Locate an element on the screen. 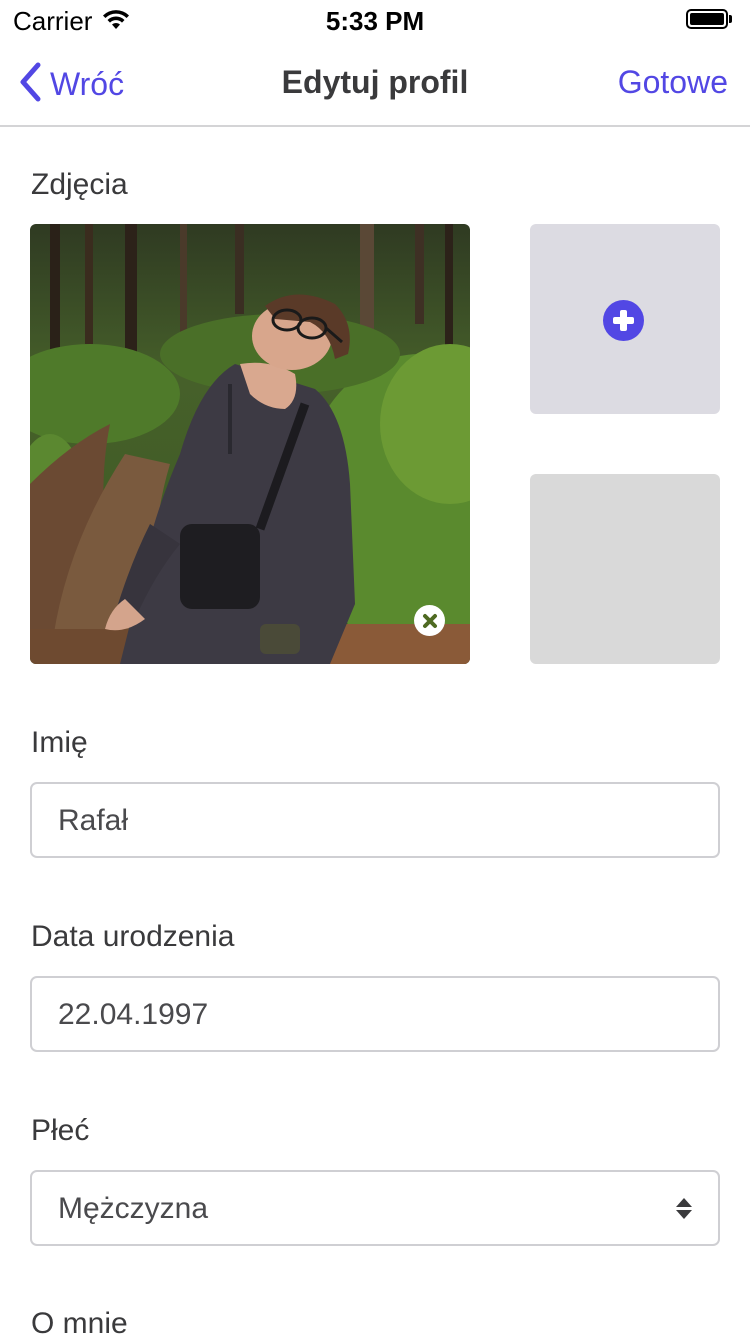  plus-circle-icon is located at coordinates (623, 320).